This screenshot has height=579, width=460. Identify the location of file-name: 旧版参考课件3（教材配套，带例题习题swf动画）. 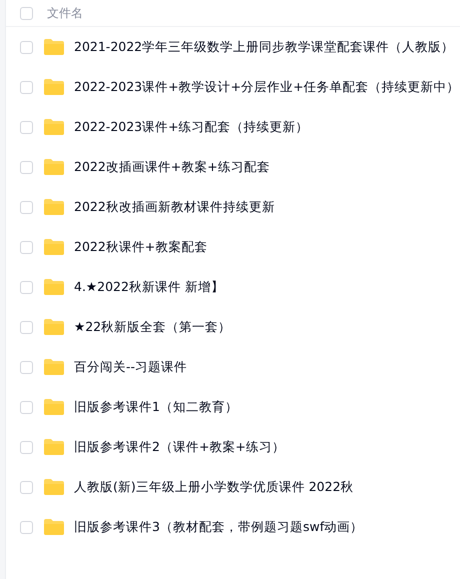
(219, 527).